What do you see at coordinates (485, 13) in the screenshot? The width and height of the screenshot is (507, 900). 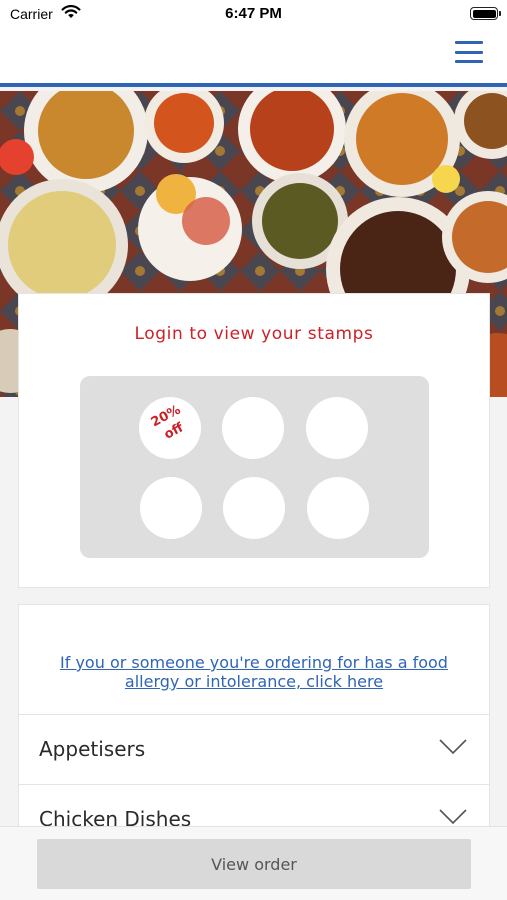 I see `battery-icon` at bounding box center [485, 13].